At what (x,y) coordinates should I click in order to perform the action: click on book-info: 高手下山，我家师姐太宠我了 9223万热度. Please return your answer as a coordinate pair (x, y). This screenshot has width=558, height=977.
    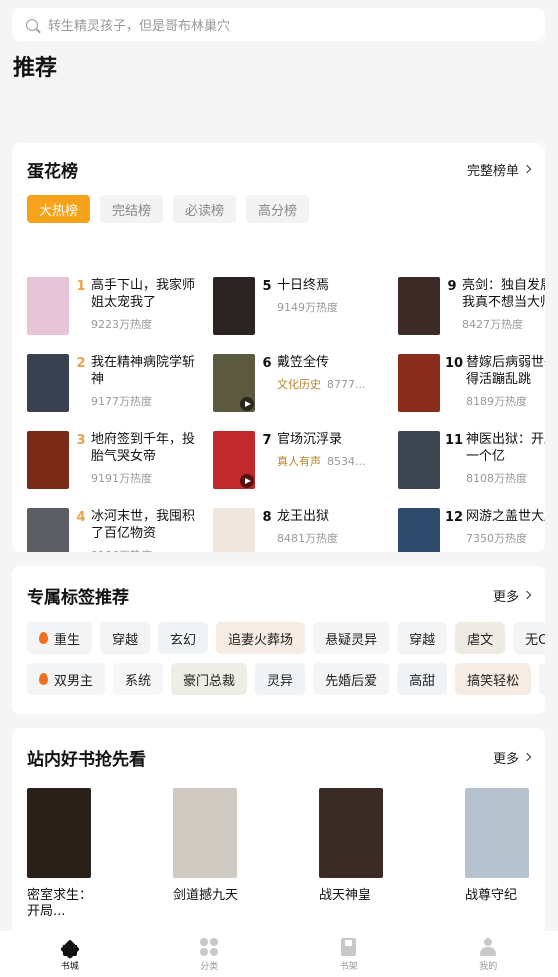
    Looking at the image, I should click on (146, 308).